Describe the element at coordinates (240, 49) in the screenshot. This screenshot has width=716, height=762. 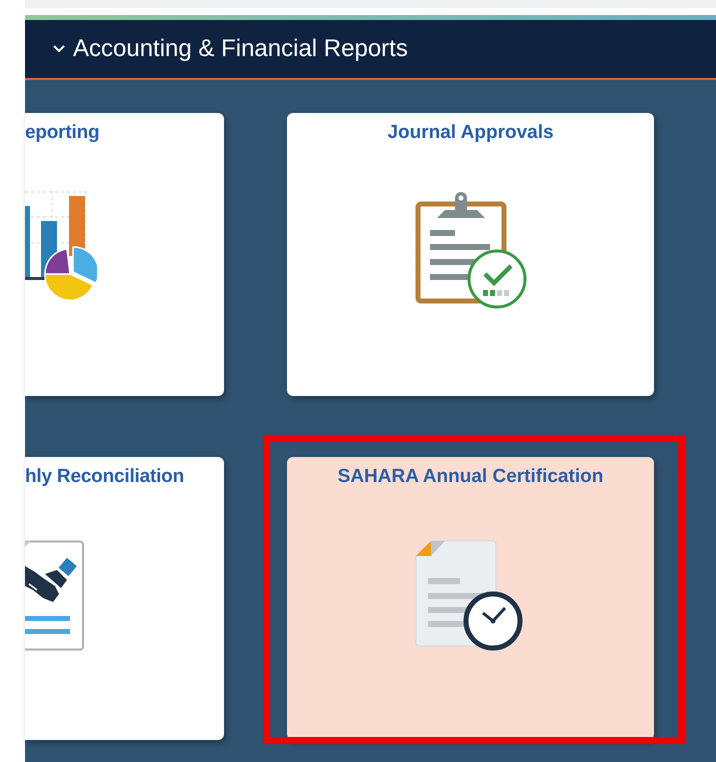
I see `section-title: Accounting & Financial Reports` at that location.